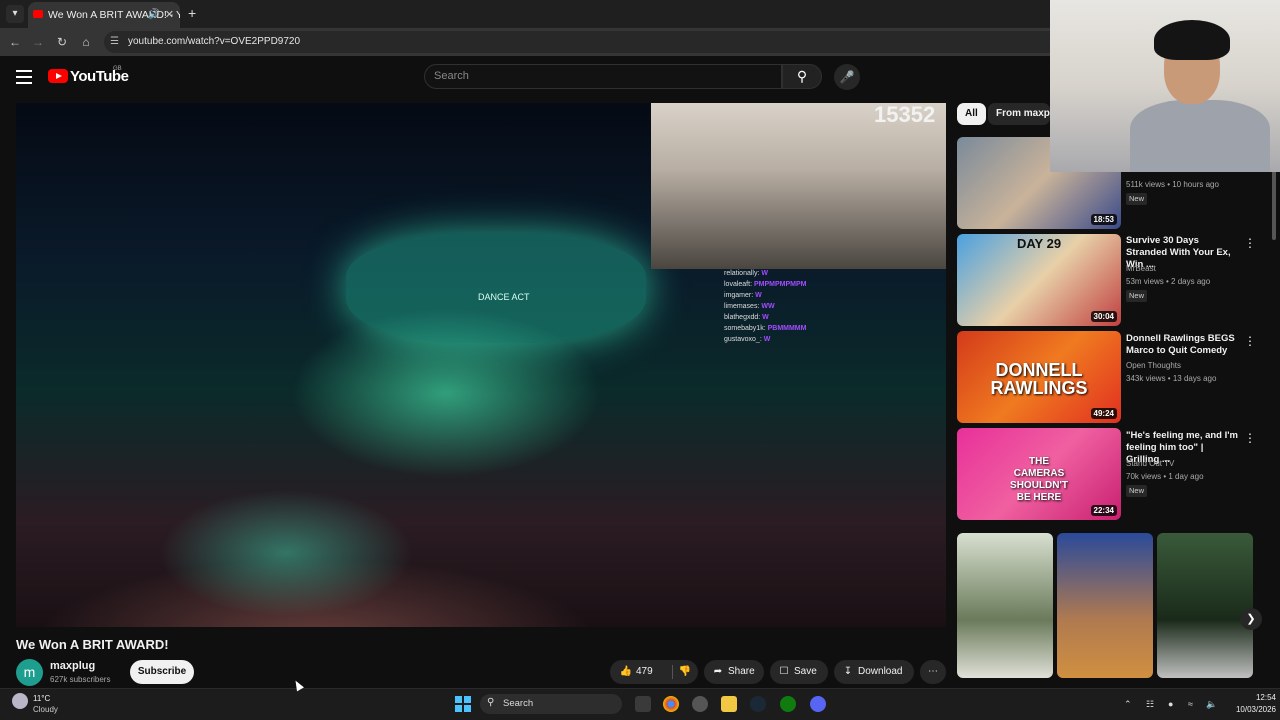  What do you see at coordinates (799, 672) in the screenshot?
I see `save-button: ☐ Save` at bounding box center [799, 672].